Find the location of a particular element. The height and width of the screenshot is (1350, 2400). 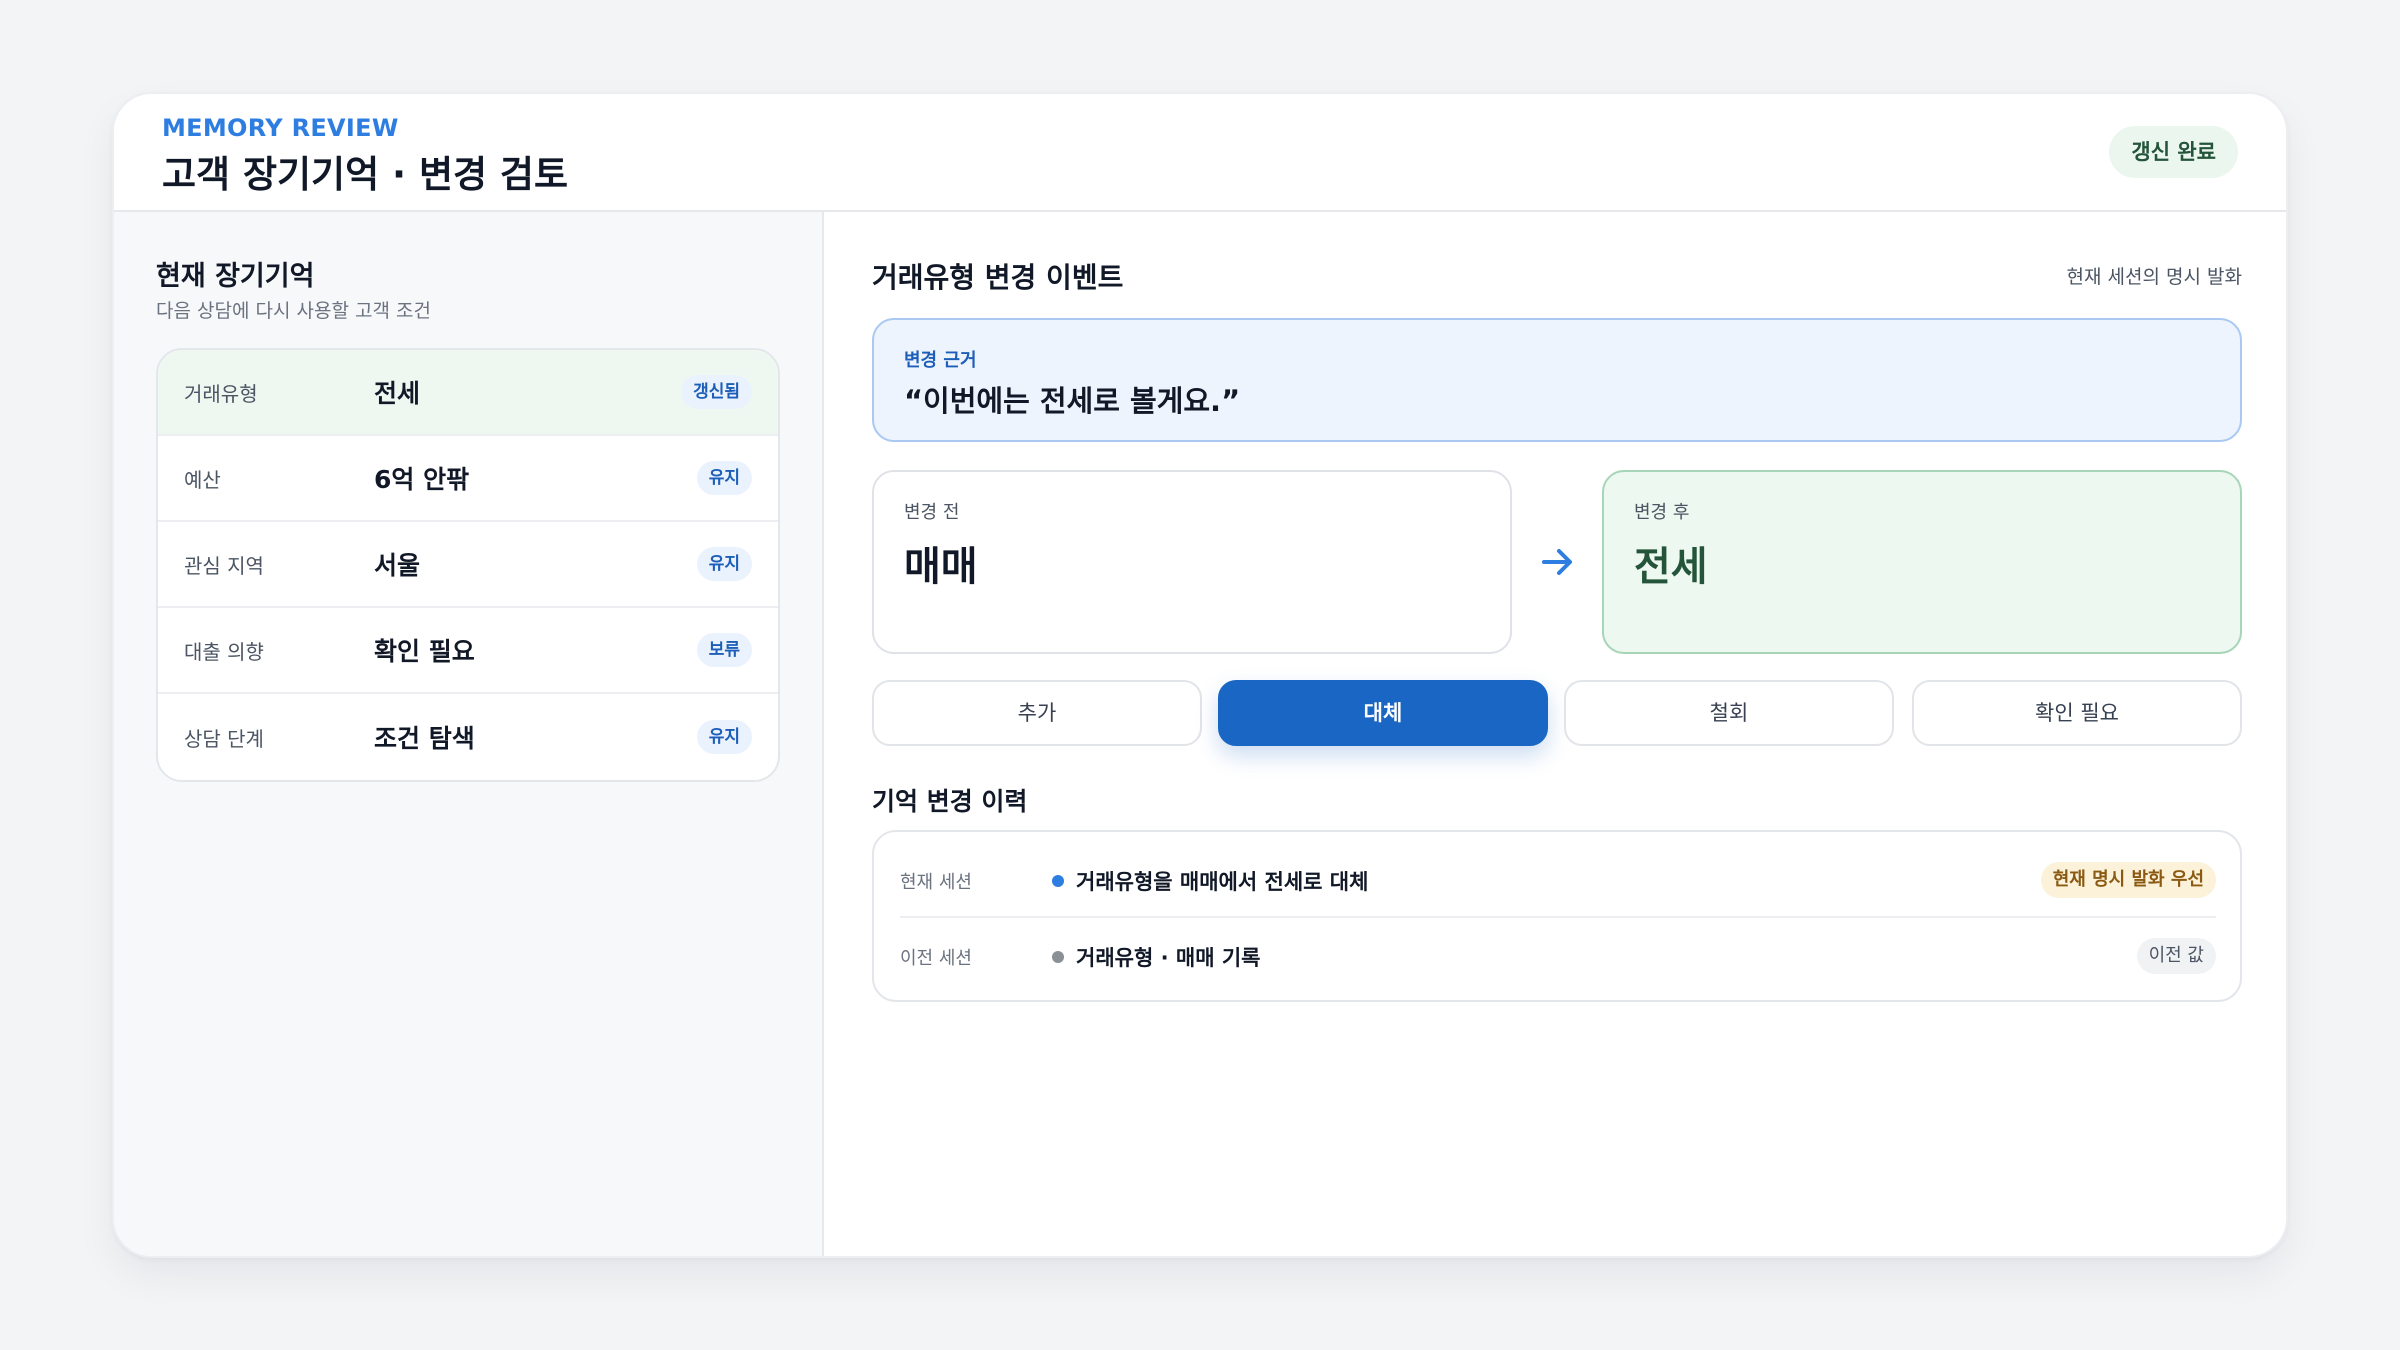

before-value: 매매 is located at coordinates (941, 567).